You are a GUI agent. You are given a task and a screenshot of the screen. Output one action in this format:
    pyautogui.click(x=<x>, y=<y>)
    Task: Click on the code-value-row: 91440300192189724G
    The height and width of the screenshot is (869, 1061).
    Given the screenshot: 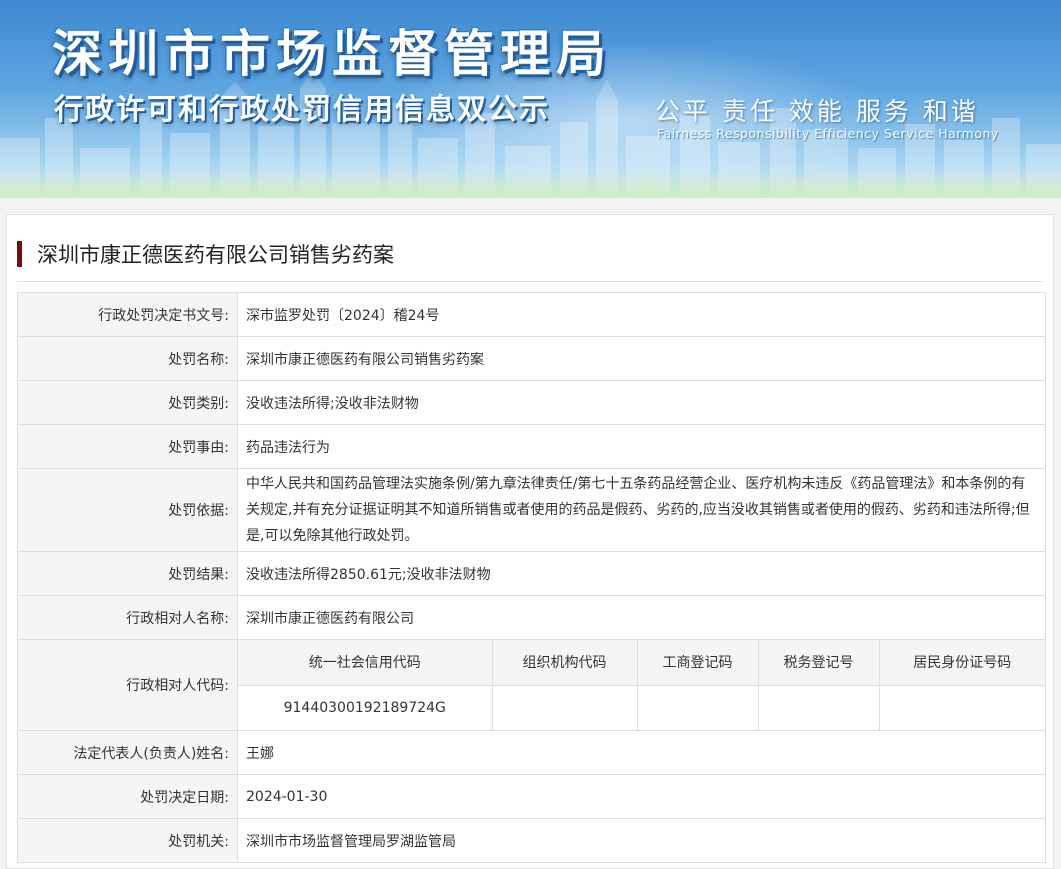 What is the action you would take?
    pyautogui.click(x=641, y=707)
    